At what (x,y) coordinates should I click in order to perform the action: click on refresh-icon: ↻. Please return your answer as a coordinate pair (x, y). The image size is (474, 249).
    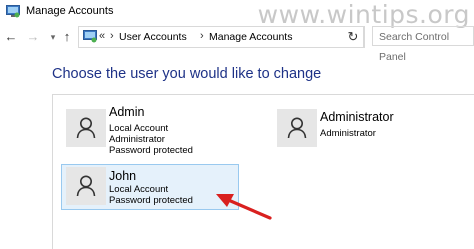
    Looking at the image, I should click on (353, 37).